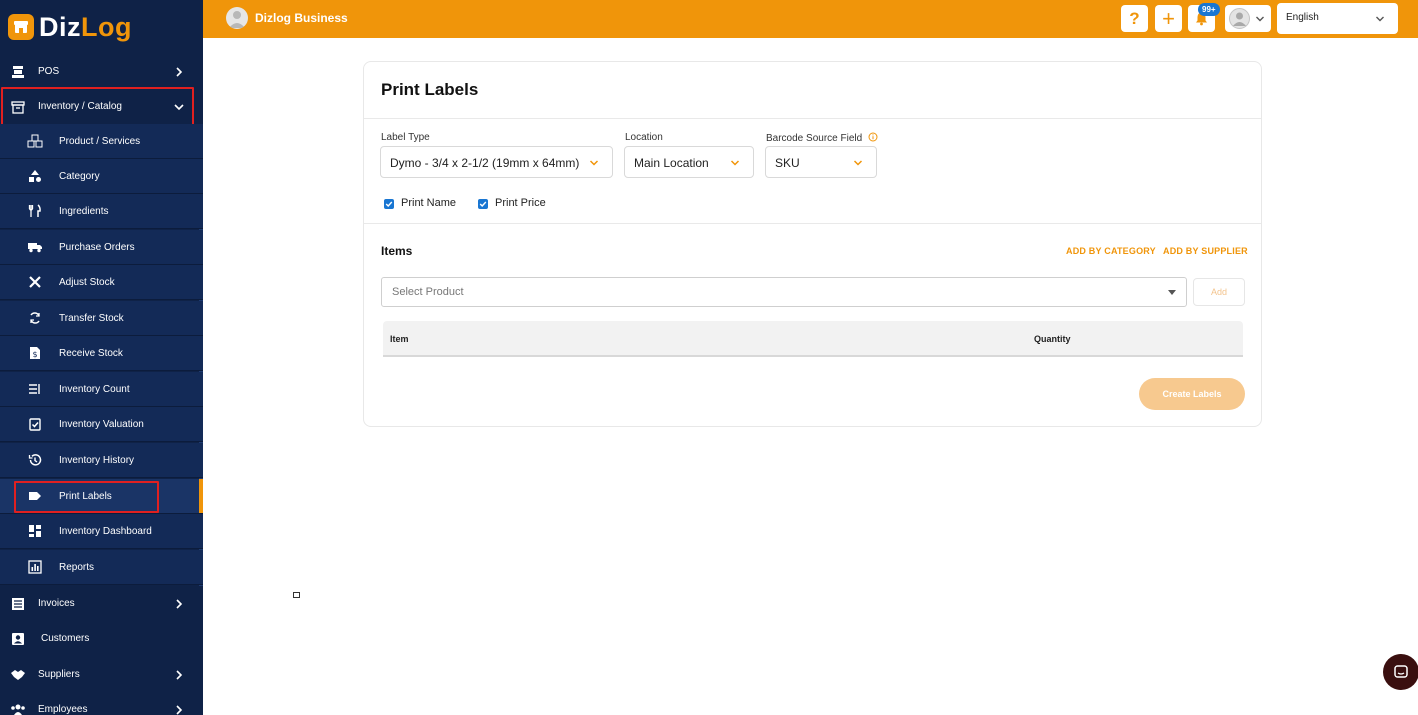 The image size is (1418, 715). I want to click on question-icon: ?, so click(1134, 18).